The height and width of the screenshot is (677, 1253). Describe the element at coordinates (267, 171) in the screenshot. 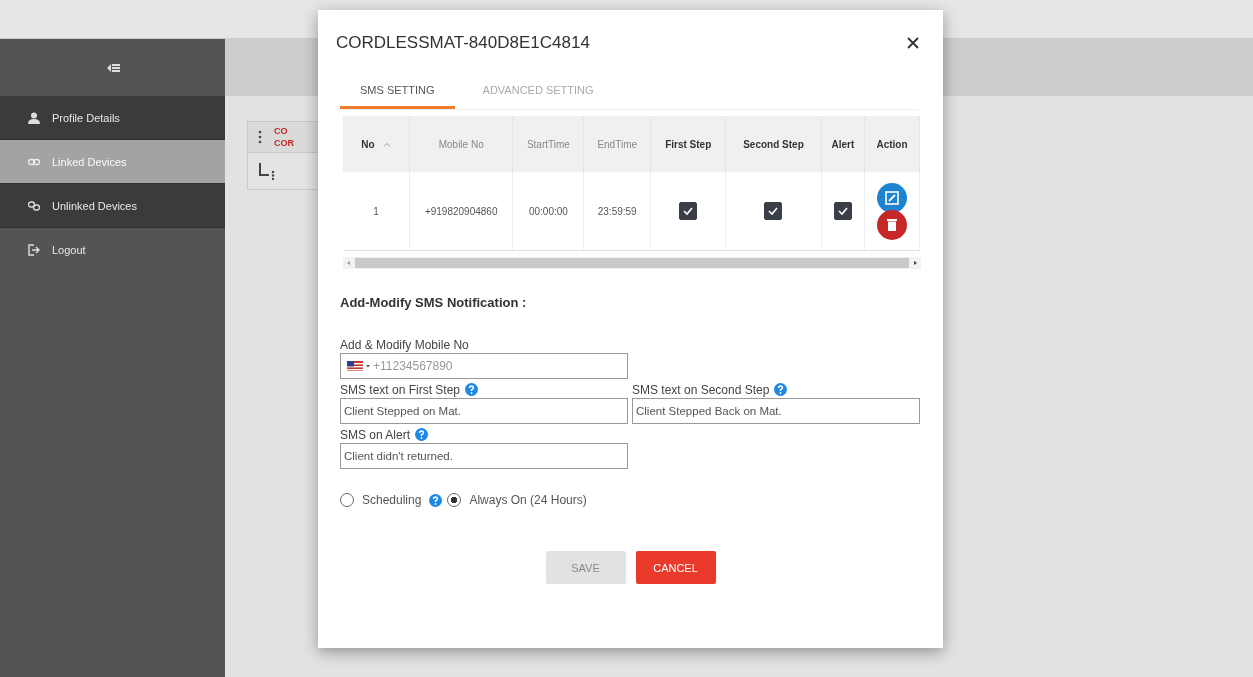

I see `tree-branch-icon` at that location.